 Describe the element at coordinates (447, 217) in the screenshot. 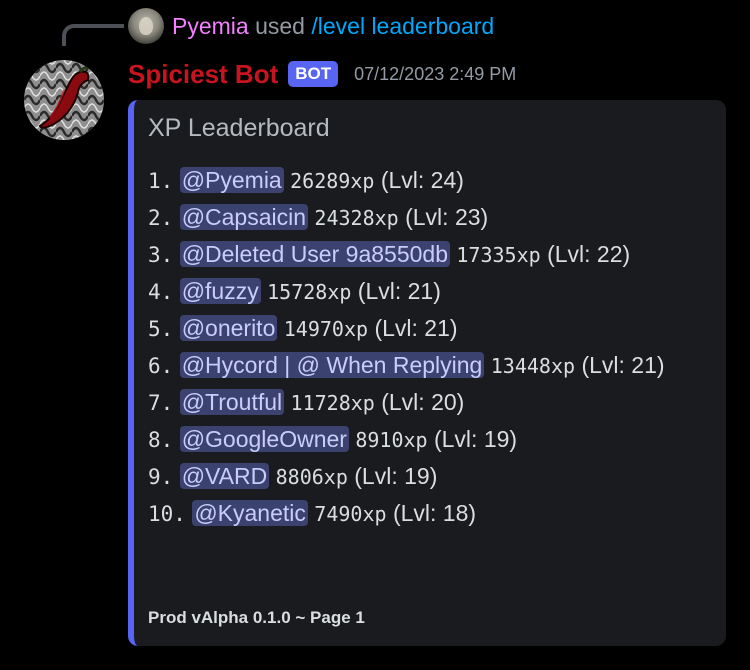

I see `entry-level: (Lvl: 23)` at that location.